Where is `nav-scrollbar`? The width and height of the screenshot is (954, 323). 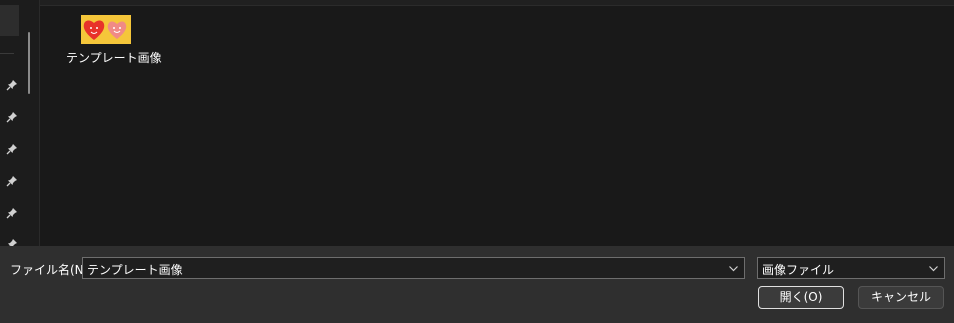 nav-scrollbar is located at coordinates (29, 63).